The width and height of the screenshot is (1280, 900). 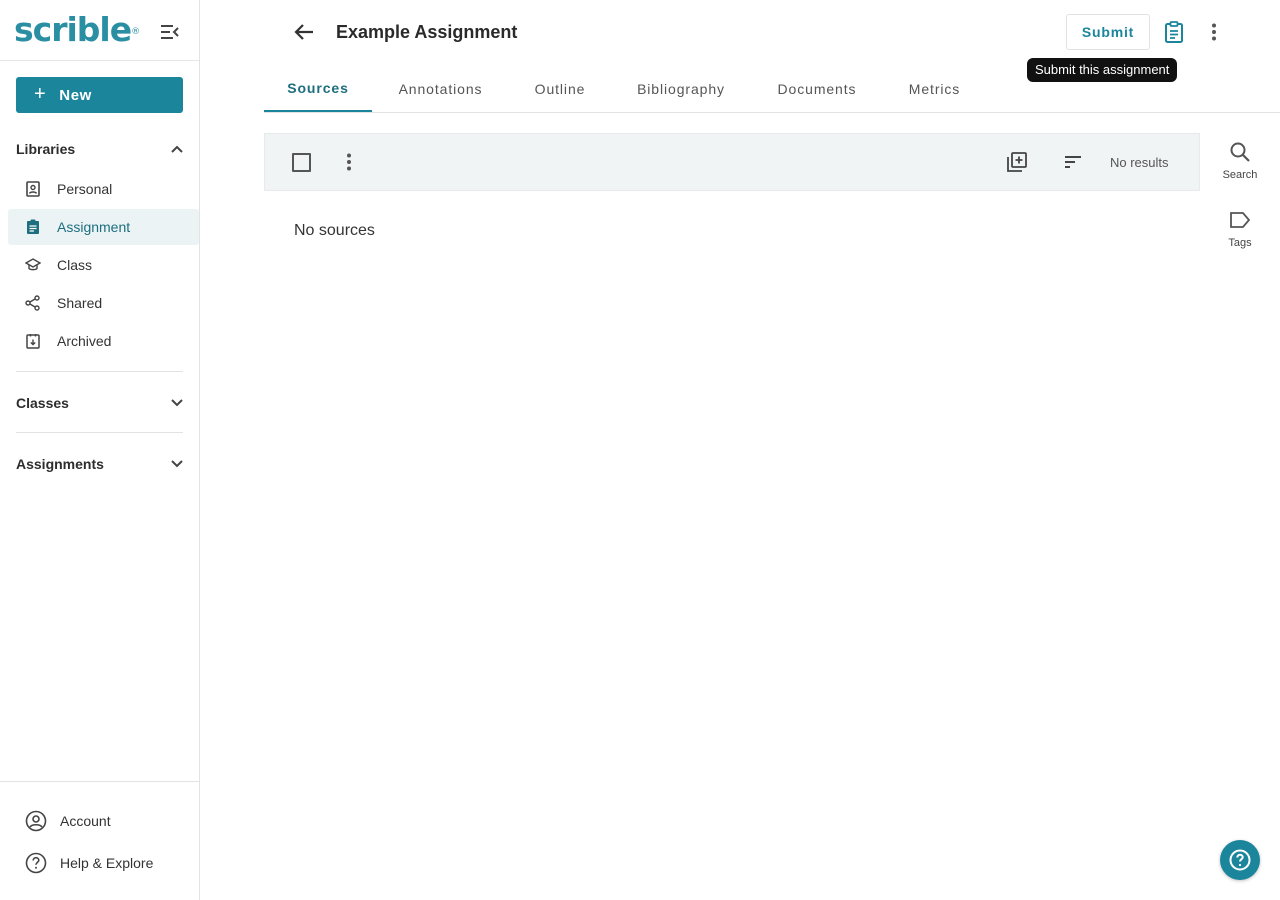 What do you see at coordinates (99, 149) in the screenshot?
I see `libraries-header: Libraries` at bounding box center [99, 149].